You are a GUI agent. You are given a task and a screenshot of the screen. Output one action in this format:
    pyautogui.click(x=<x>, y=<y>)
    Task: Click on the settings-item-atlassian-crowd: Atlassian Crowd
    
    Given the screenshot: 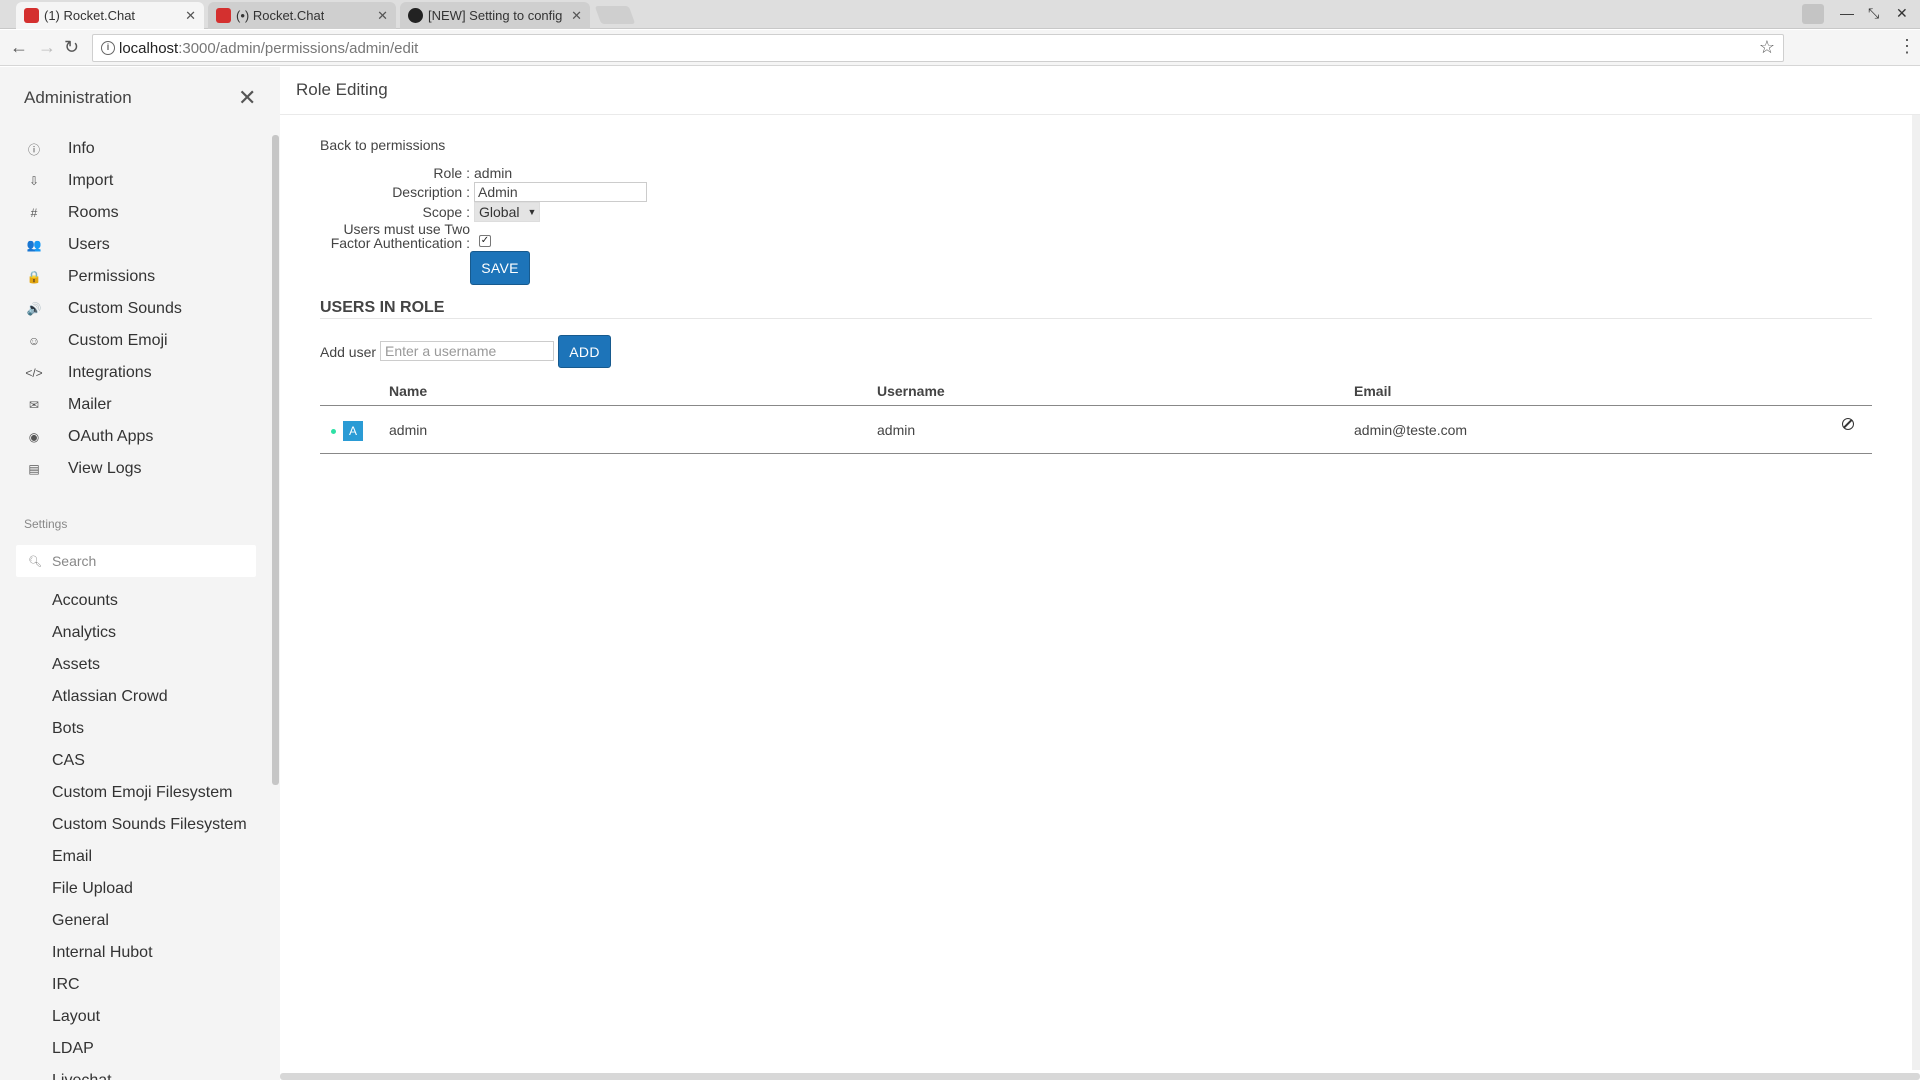 What is the action you would take?
    pyautogui.click(x=110, y=697)
    